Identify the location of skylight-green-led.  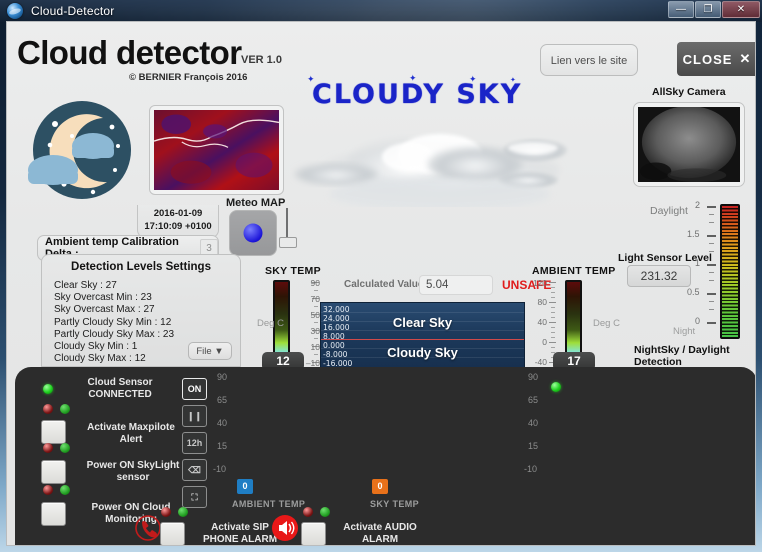
(65, 448).